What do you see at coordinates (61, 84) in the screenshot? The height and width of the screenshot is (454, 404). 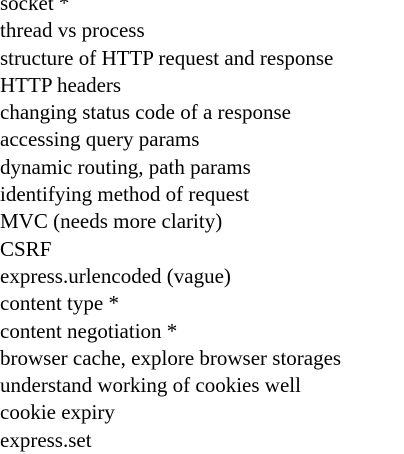 I see `note-item: HTTP headers` at bounding box center [61, 84].